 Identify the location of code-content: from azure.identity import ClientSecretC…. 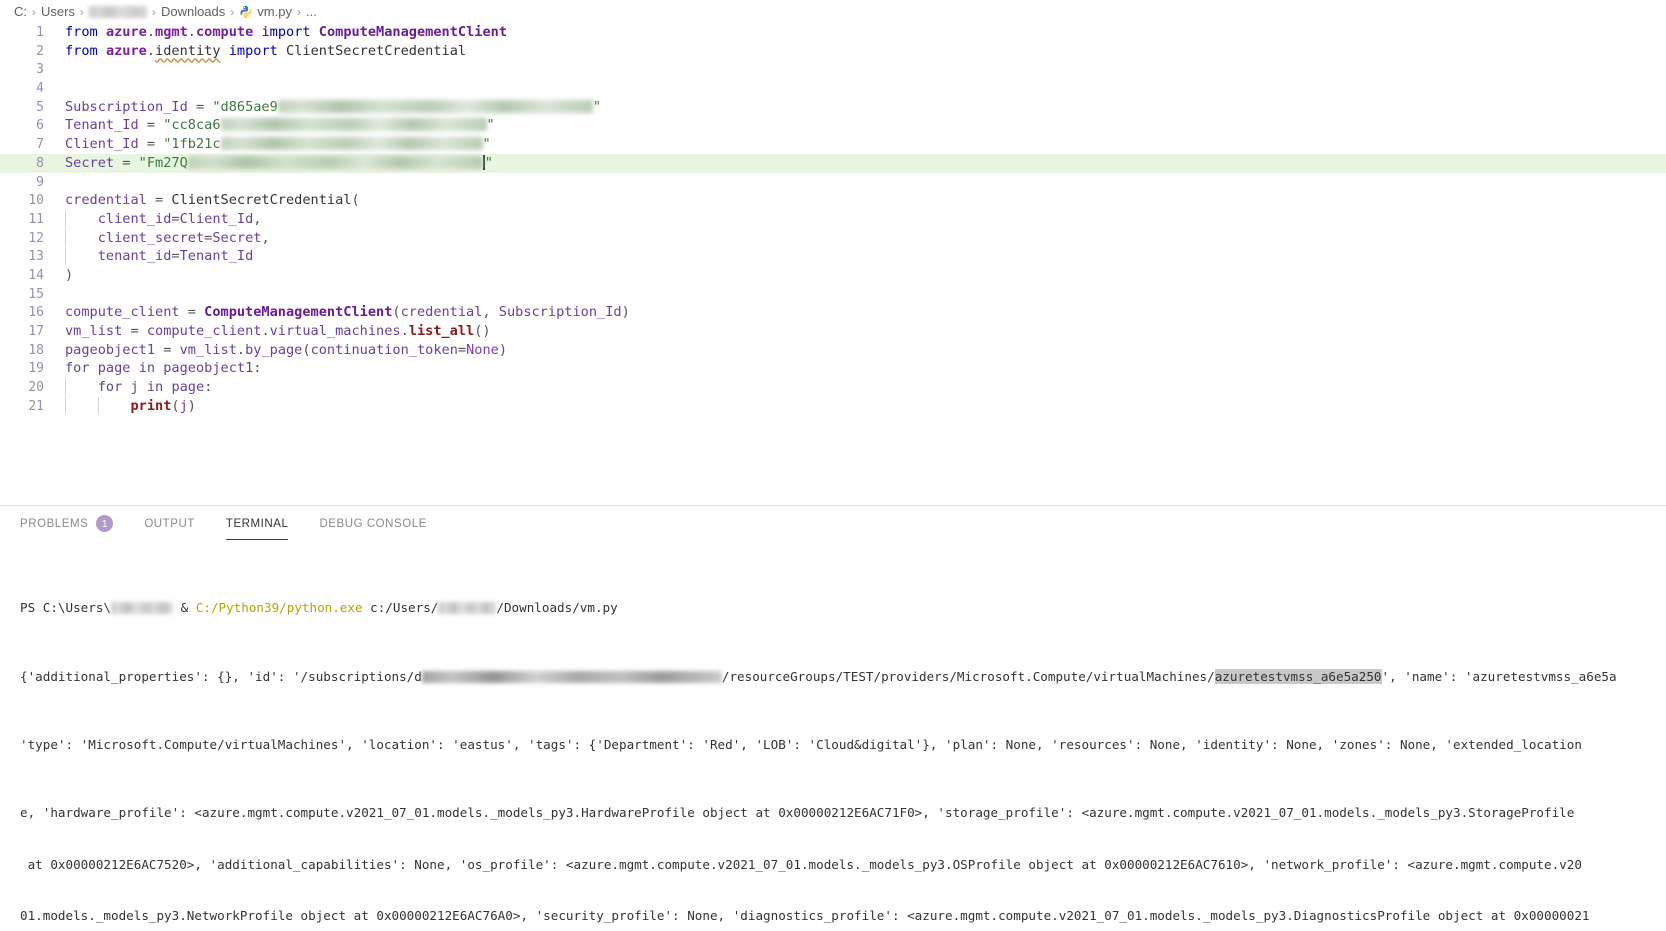
(266, 50).